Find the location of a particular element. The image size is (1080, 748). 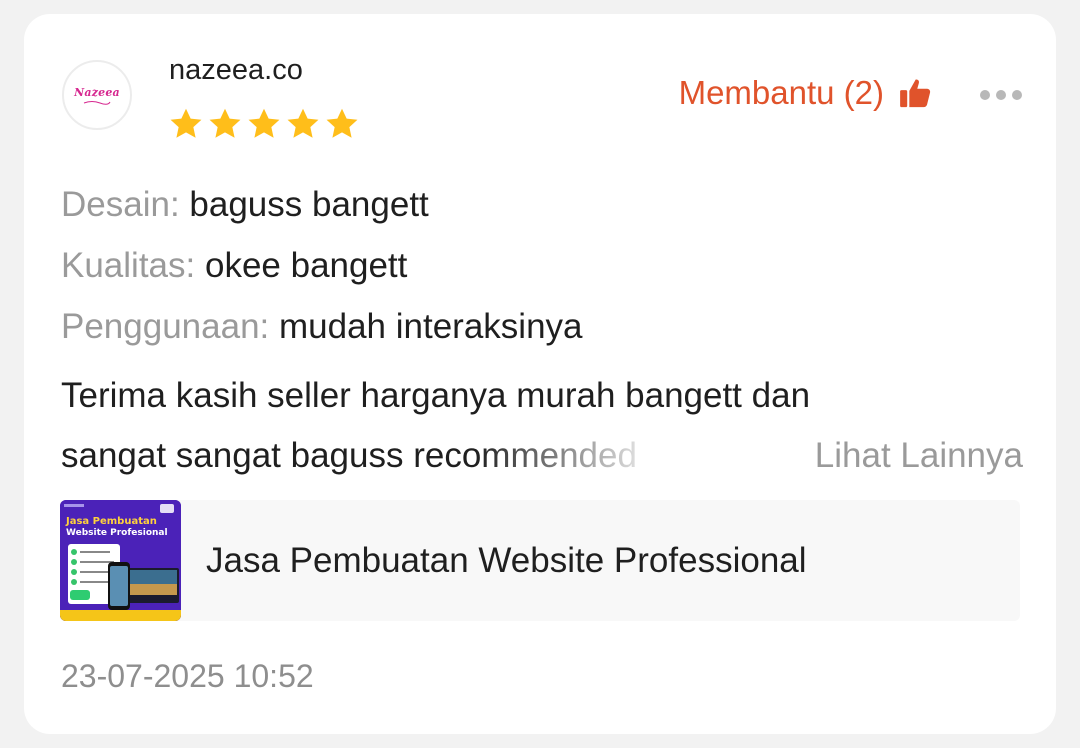

comment-text: sangat sangat baguss recommended is located at coordinates (349, 455).